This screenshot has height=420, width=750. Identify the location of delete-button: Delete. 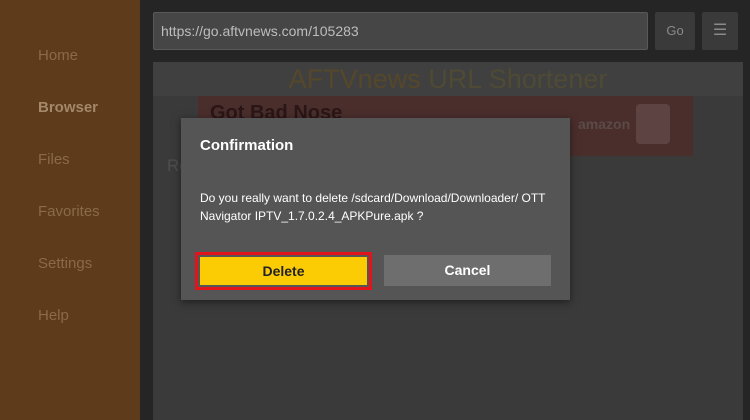
(283, 271).